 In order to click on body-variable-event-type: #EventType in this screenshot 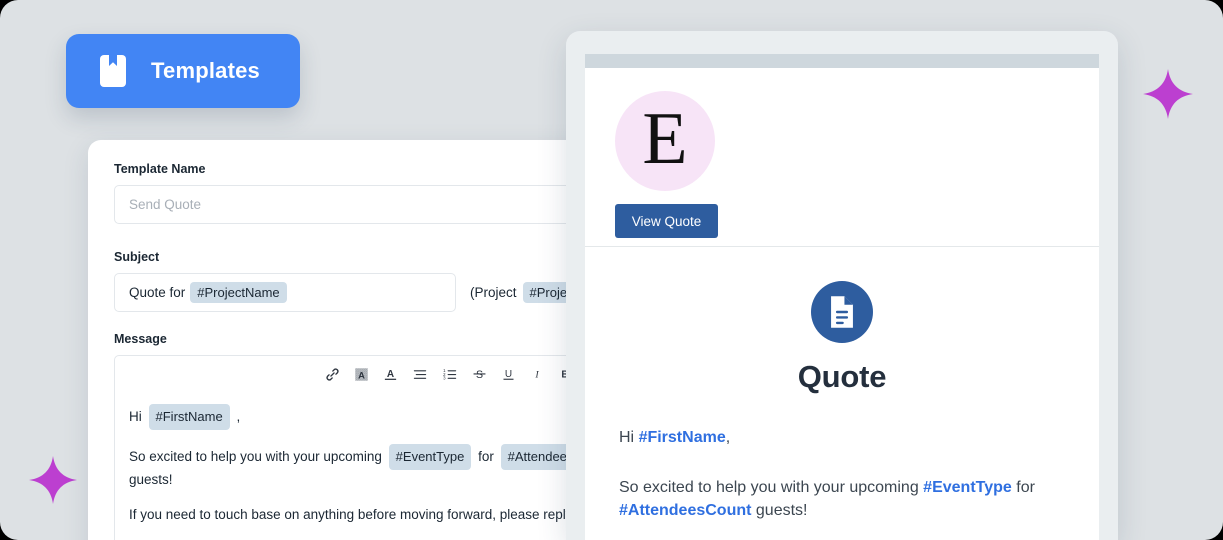, I will do `click(967, 488)`.